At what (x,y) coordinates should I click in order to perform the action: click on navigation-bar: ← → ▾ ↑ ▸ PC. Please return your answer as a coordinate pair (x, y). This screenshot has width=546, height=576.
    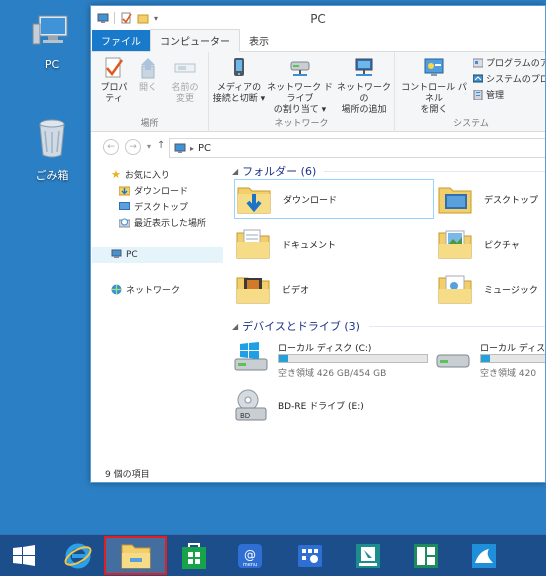
    Looking at the image, I should click on (318, 147).